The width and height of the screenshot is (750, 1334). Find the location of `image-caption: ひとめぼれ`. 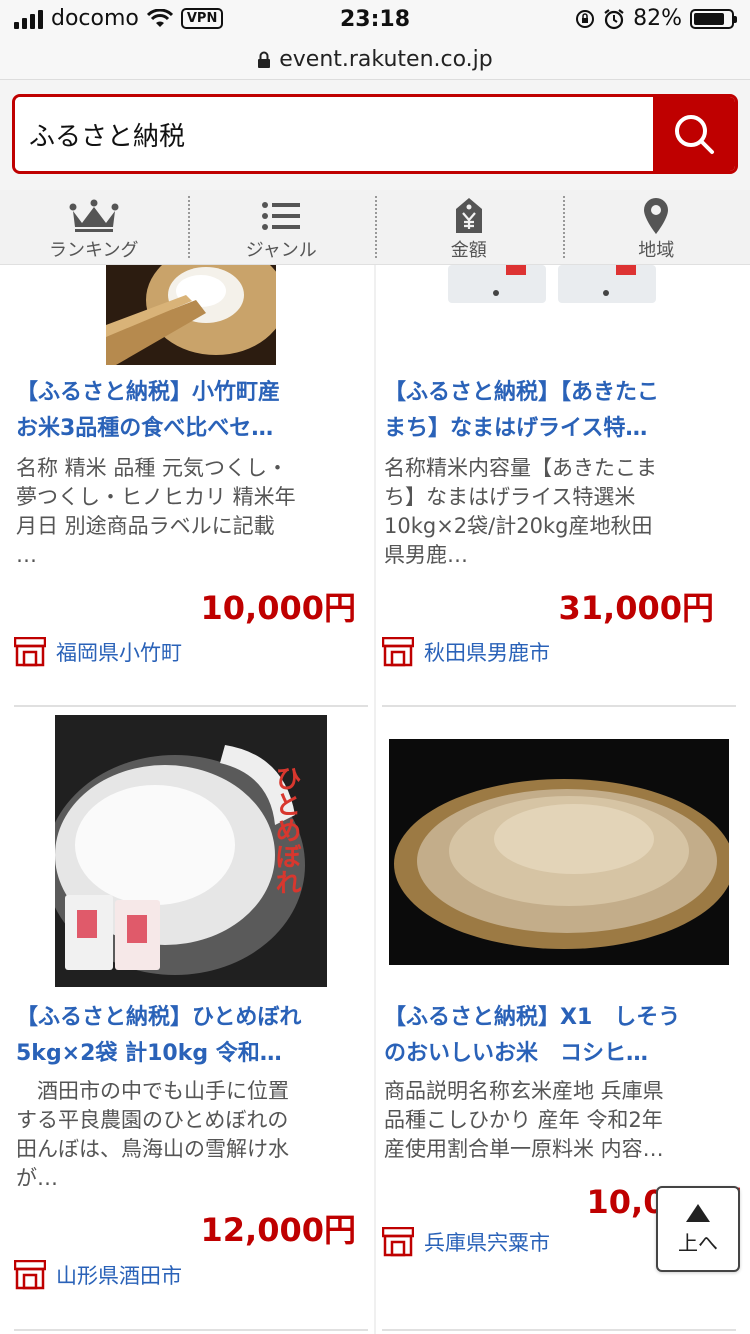

image-caption: ひとめぼれ is located at coordinates (286, 830).